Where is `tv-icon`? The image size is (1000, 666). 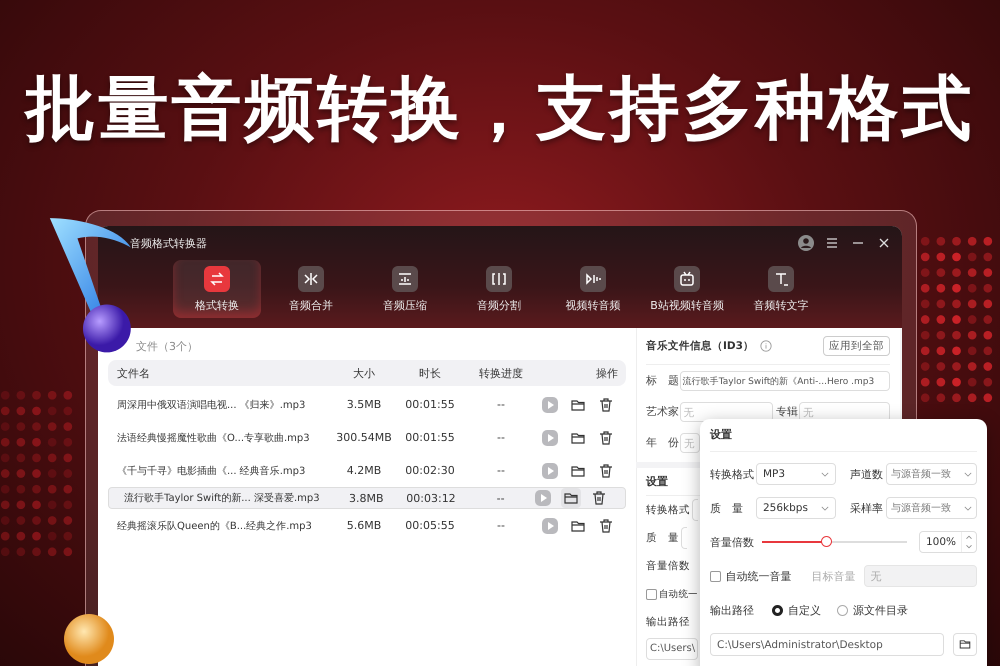
tv-icon is located at coordinates (687, 279).